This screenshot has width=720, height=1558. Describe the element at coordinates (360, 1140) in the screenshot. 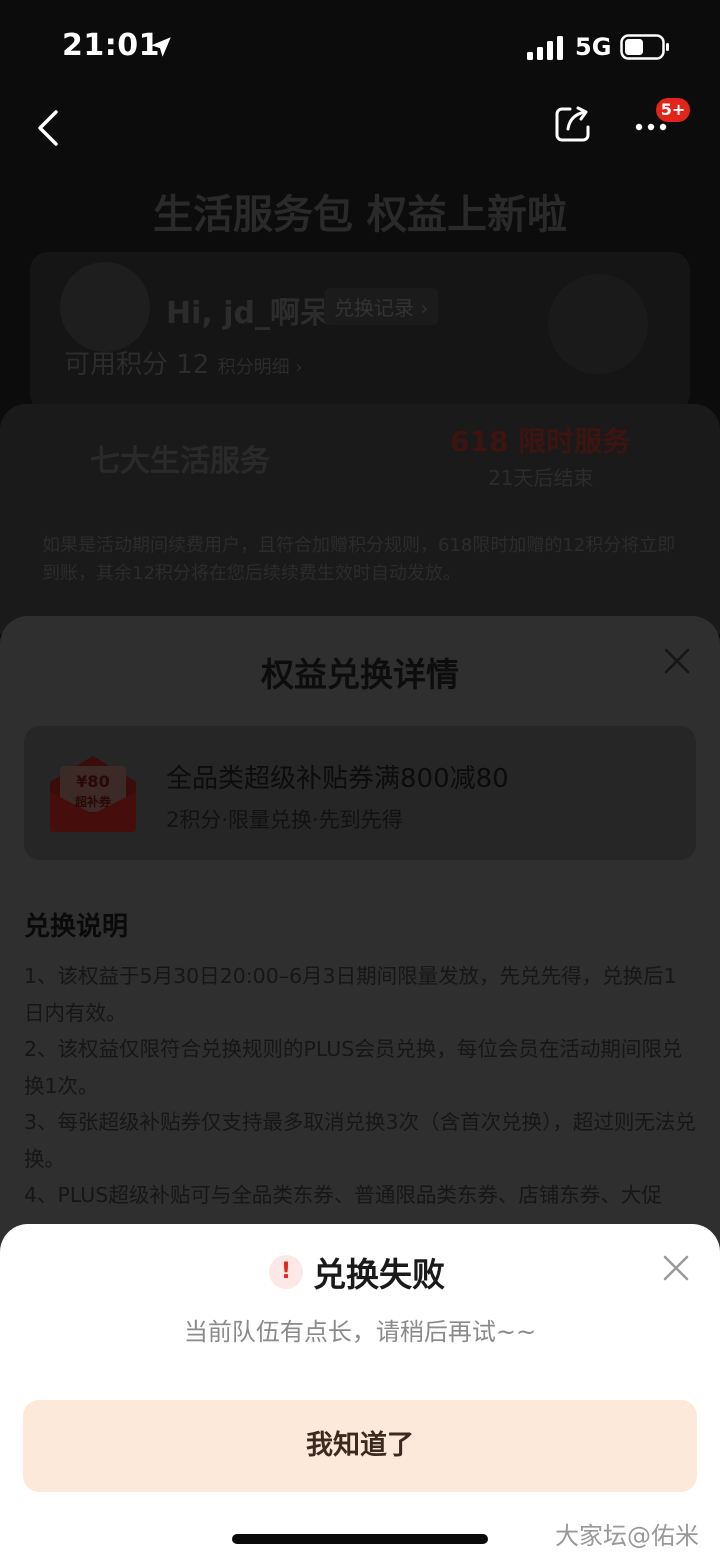

I see `rule-item: 3、每张超级补贴券仅支持最多取消兑换3次（含首次兑换），超过则无法兑换。` at that location.